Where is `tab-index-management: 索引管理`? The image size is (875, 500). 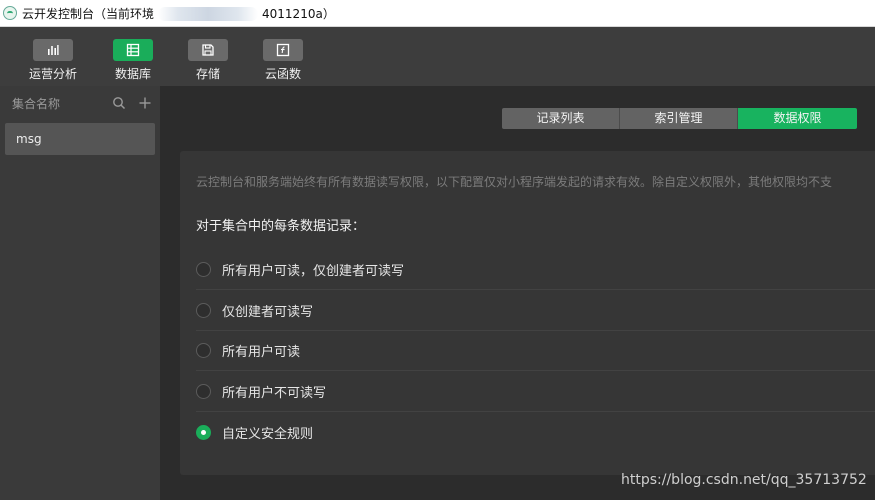
tab-index-management: 索引管理 is located at coordinates (679, 118).